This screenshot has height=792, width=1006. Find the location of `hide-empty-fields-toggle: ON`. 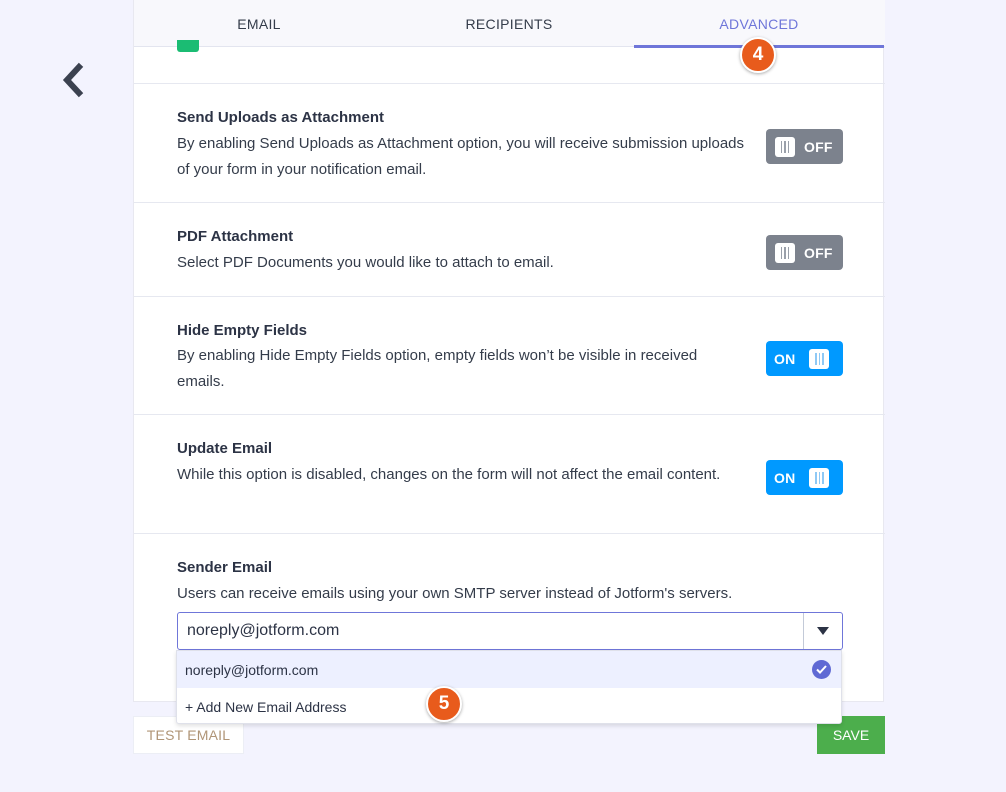

hide-empty-fields-toggle: ON is located at coordinates (804, 358).